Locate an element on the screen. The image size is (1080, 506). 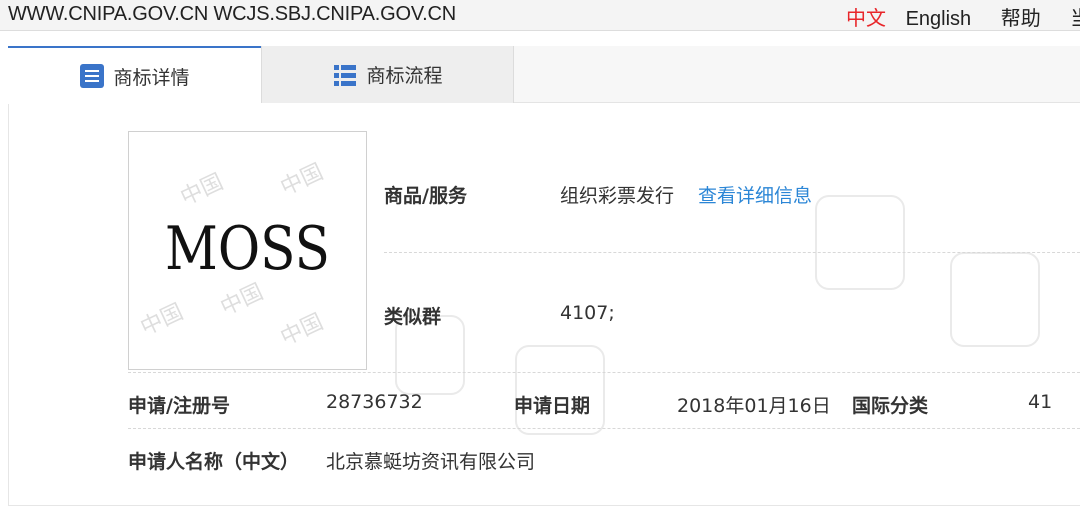
lang-chinese-link: 中文 is located at coordinates (866, 16).